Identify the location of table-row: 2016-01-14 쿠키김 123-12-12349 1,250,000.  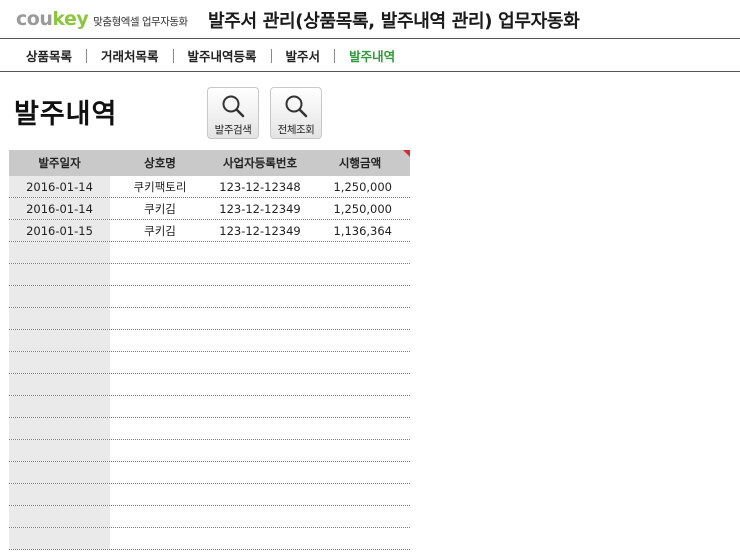
(209, 209).